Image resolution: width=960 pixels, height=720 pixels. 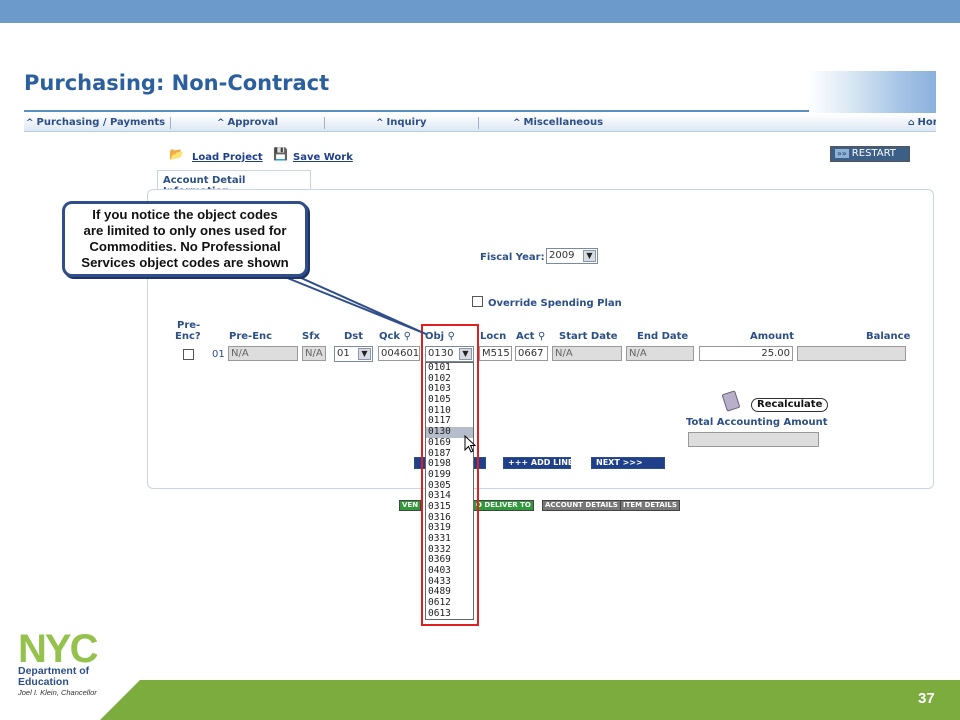 What do you see at coordinates (58, 649) in the screenshot?
I see `logo-nyc: NYC` at bounding box center [58, 649].